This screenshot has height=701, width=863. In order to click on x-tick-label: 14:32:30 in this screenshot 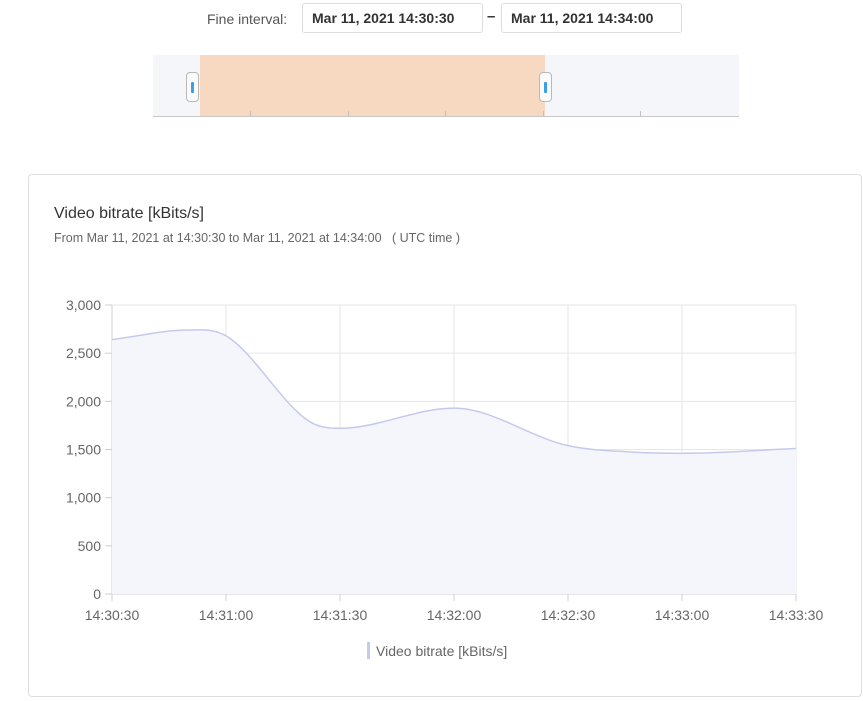, I will do `click(568, 615)`.